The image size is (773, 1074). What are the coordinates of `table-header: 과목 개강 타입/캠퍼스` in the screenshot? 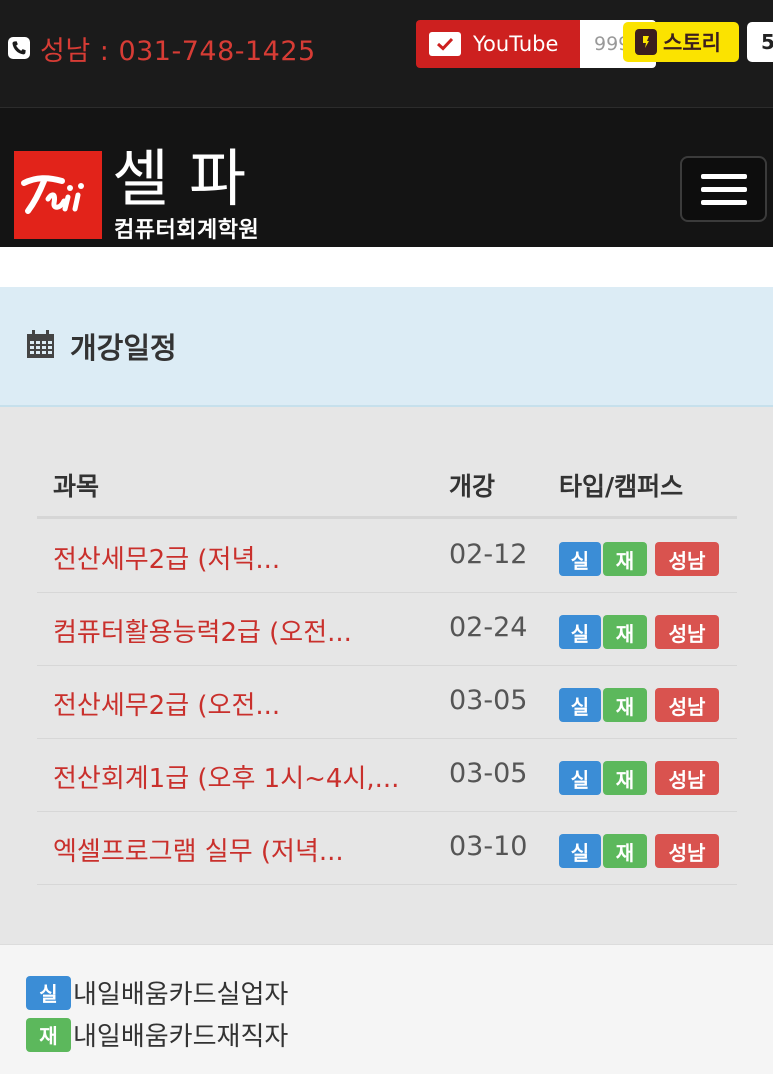 It's located at (387, 486).